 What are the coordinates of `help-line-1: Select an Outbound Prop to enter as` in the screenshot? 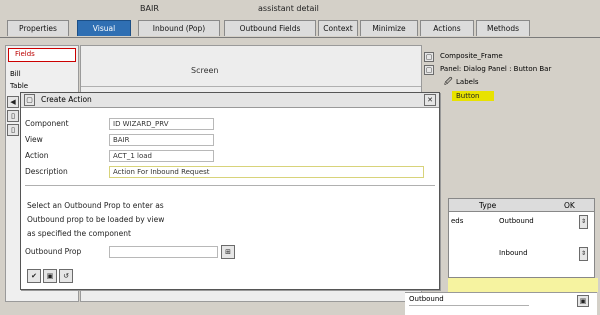 It's located at (95, 205).